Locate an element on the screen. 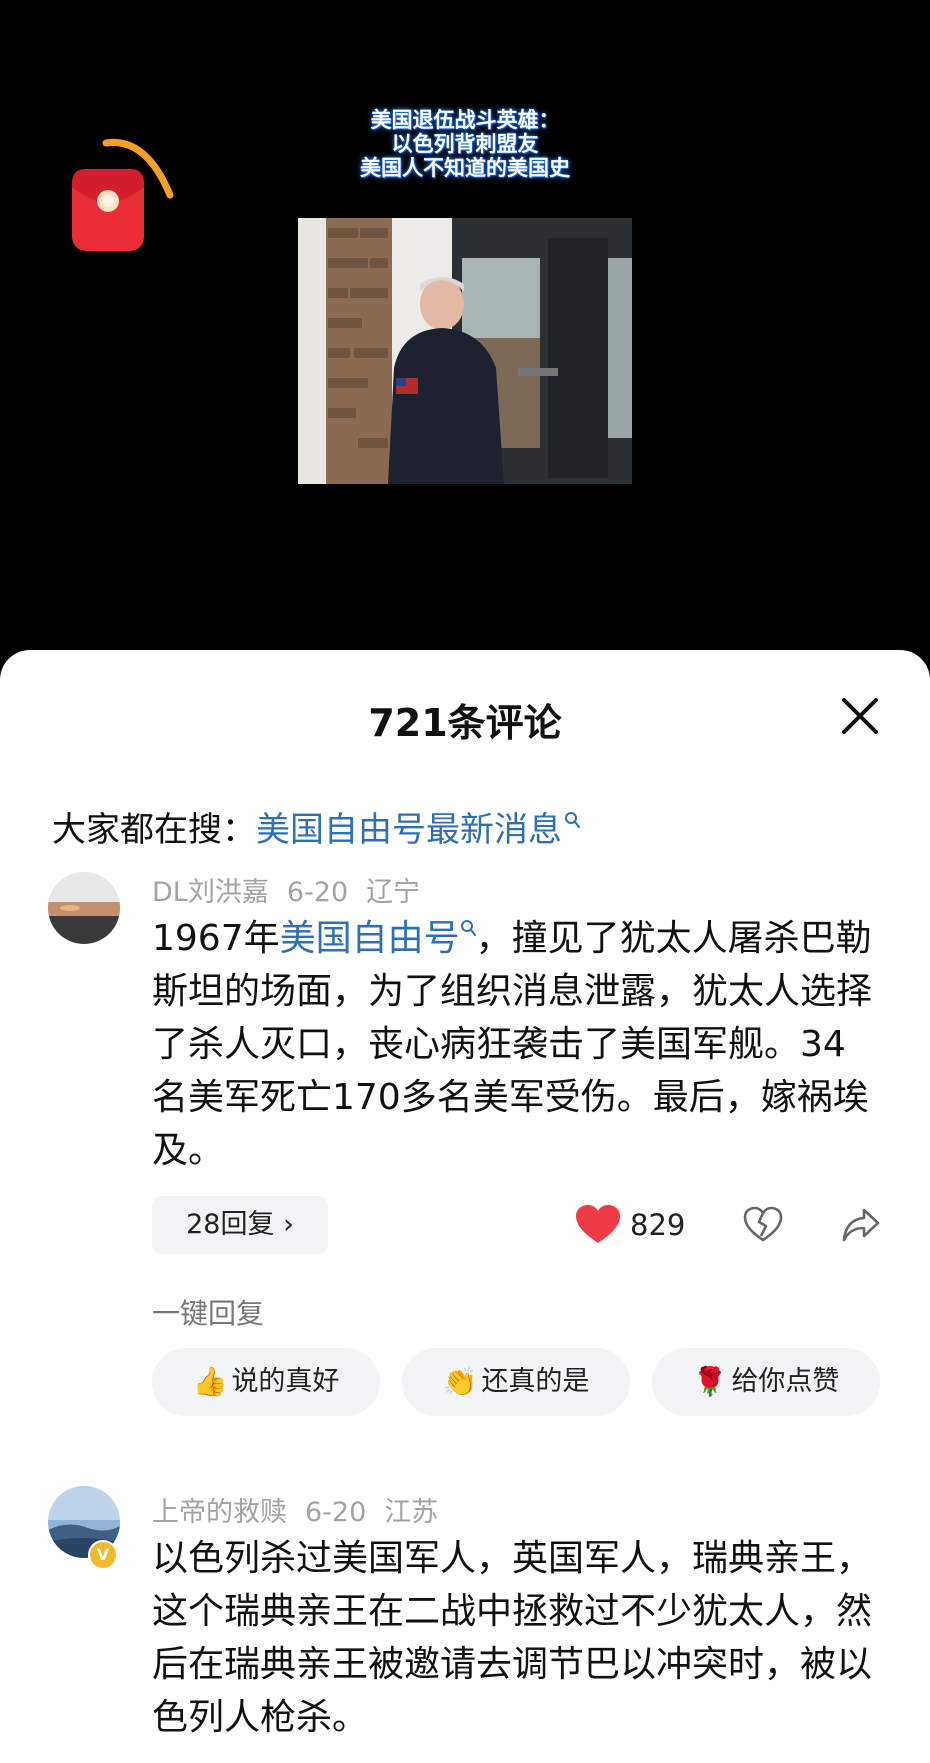 The width and height of the screenshot is (930, 1763). comment-text-prefix: 1967年 is located at coordinates (216, 938).